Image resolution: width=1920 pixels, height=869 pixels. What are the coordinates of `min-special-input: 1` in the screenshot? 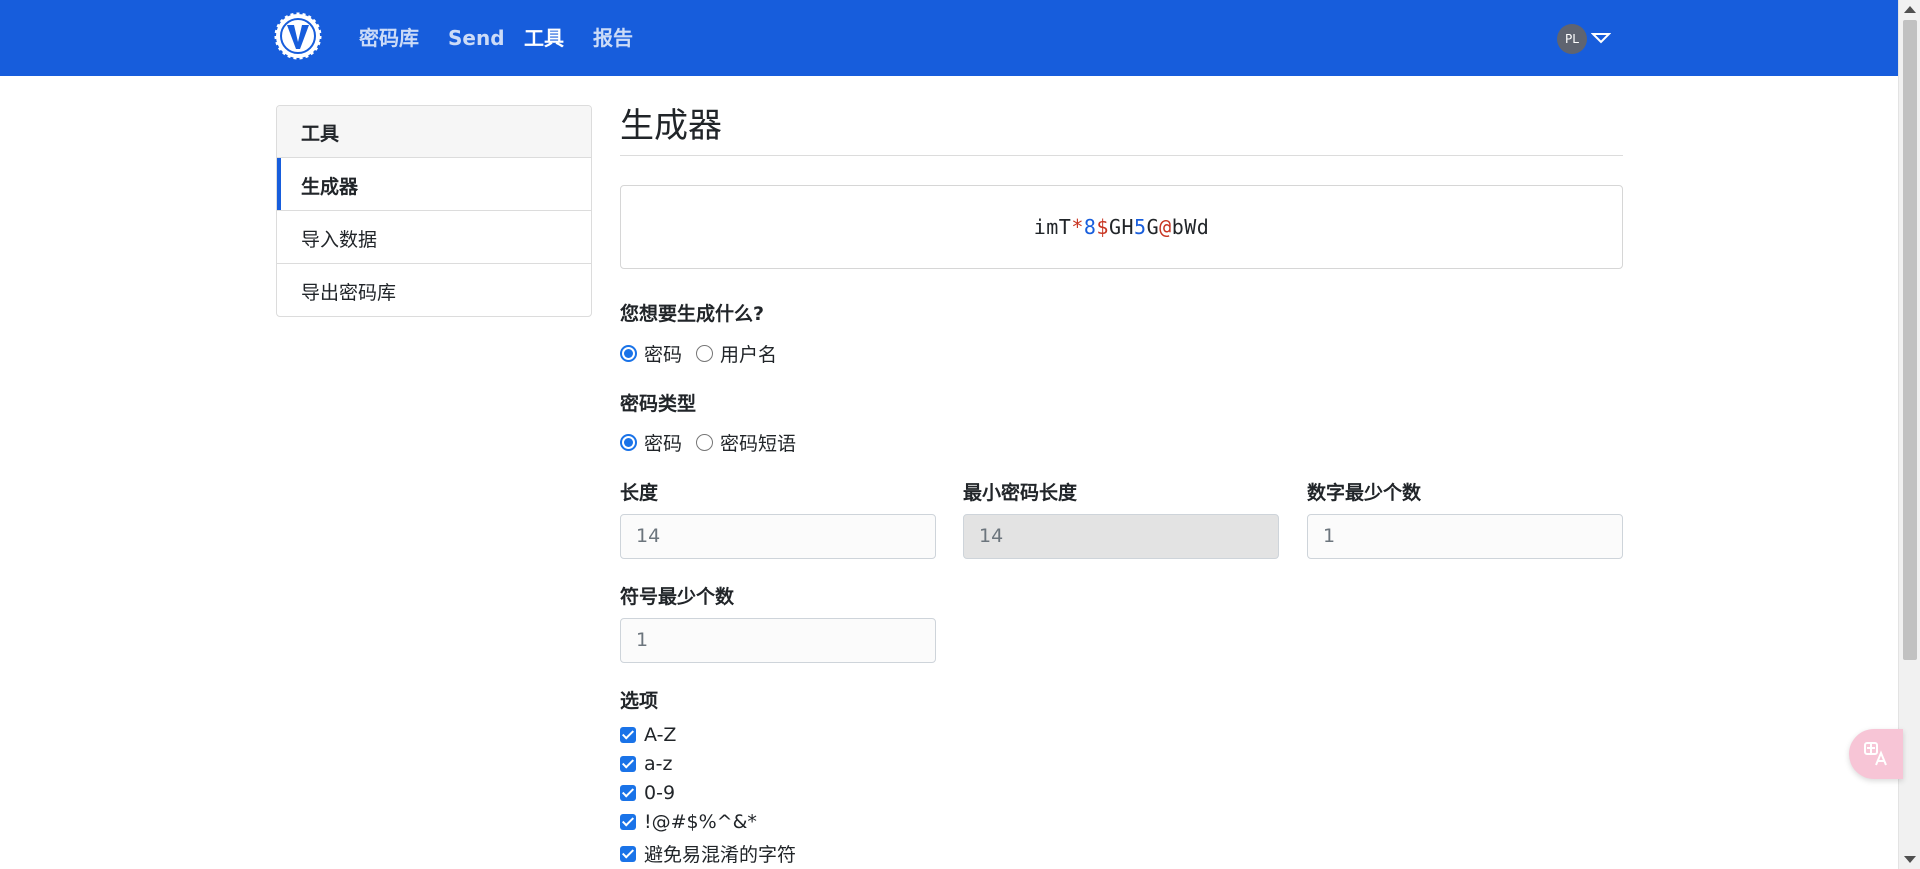 It's located at (778, 640).